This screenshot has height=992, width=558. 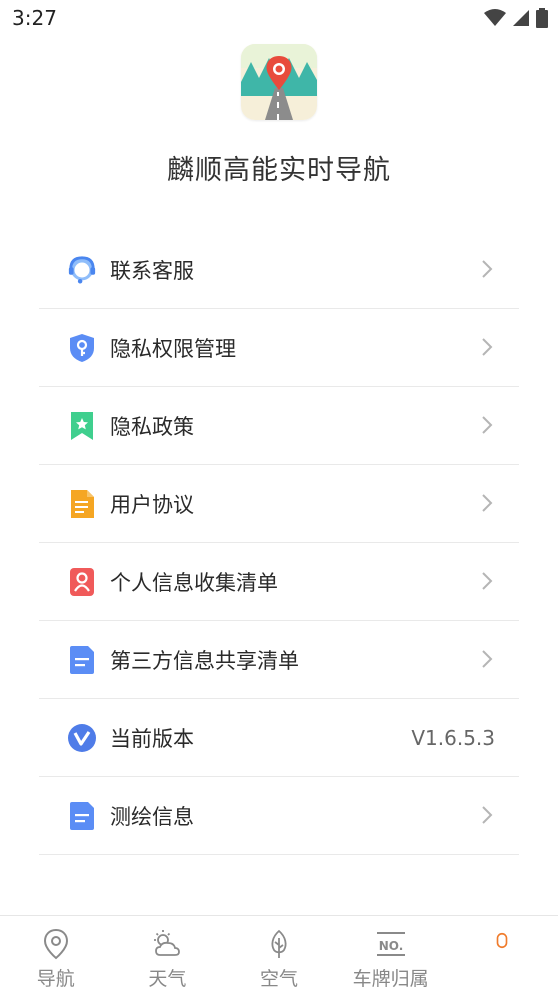 I want to click on tab-license-plate: NO. 车牌归属, so click(x=391, y=954).